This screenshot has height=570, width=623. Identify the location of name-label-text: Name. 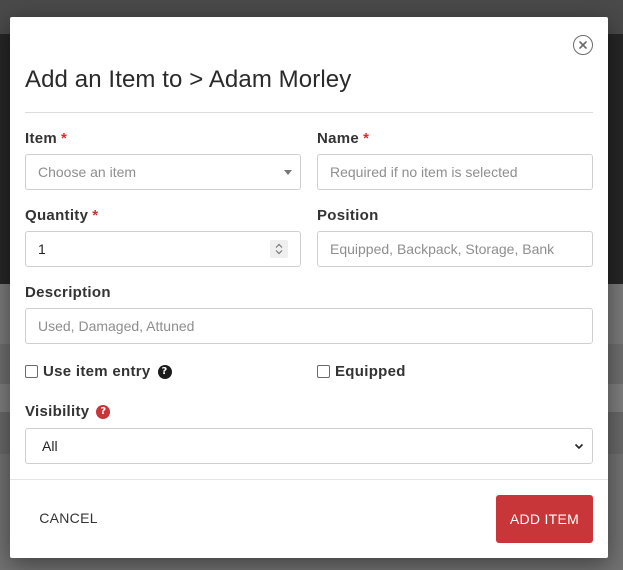
(338, 138).